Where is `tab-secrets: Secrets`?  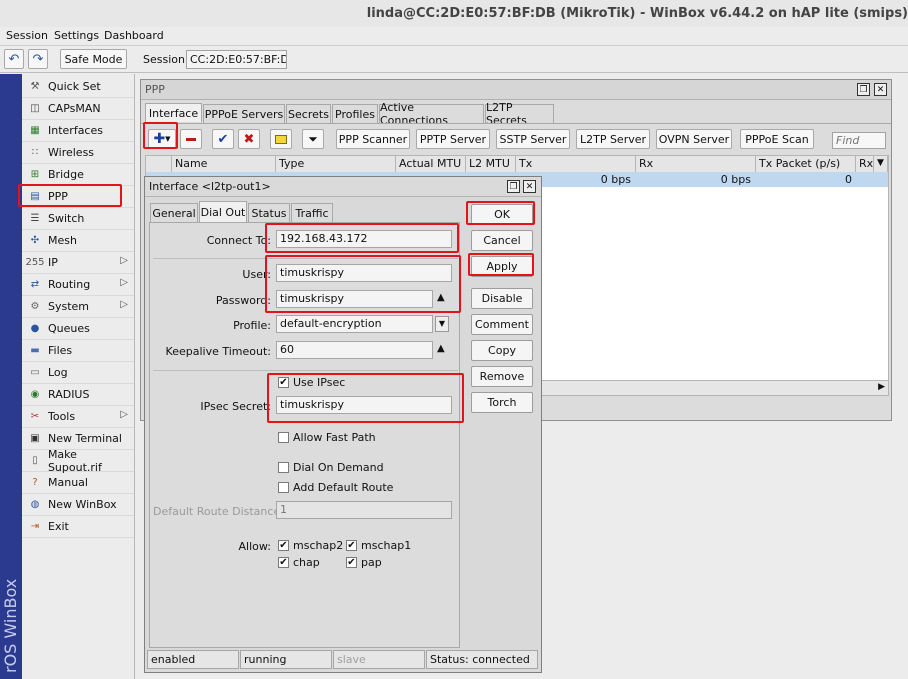 tab-secrets: Secrets is located at coordinates (308, 113).